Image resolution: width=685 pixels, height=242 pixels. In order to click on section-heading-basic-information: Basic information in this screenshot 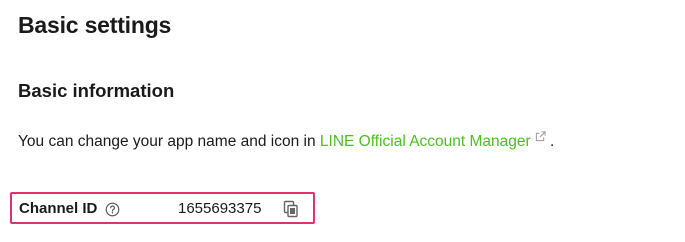, I will do `click(96, 90)`.